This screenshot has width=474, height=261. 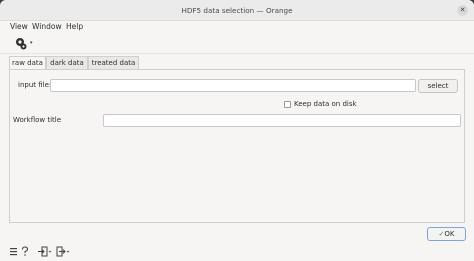 What do you see at coordinates (282, 120) in the screenshot?
I see `workflow-title-field` at bounding box center [282, 120].